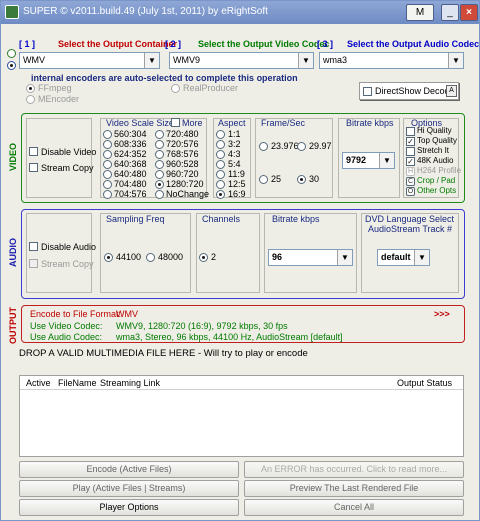  I want to click on audio-bitrate-select: 96 ▼, so click(310, 257).